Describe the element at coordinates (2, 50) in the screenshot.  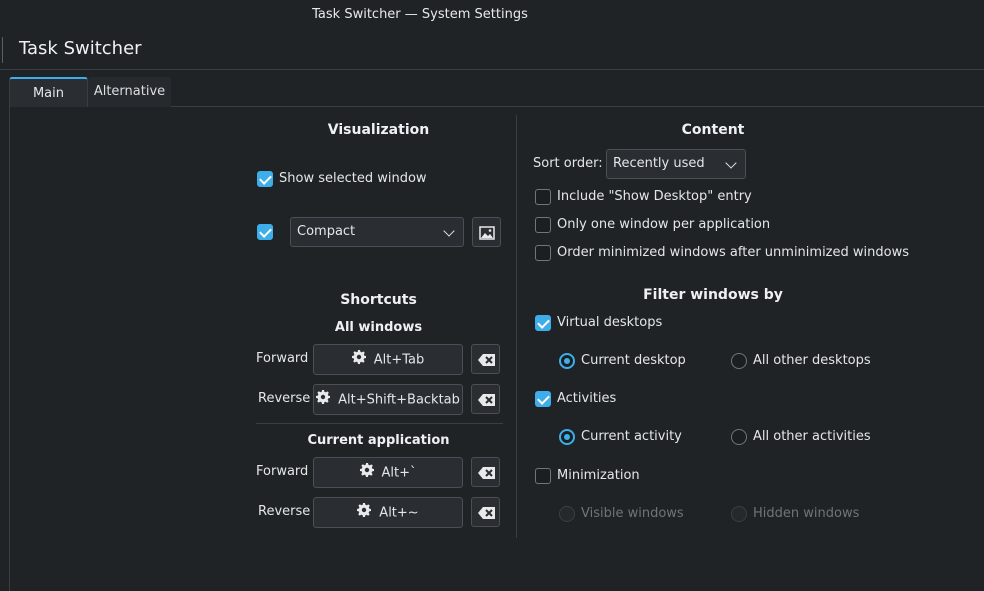
I see `header-divider` at that location.